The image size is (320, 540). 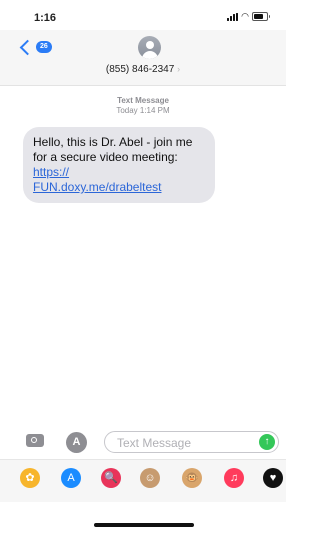 I want to click on message-input-wrapper: ↑, so click(x=191, y=442).